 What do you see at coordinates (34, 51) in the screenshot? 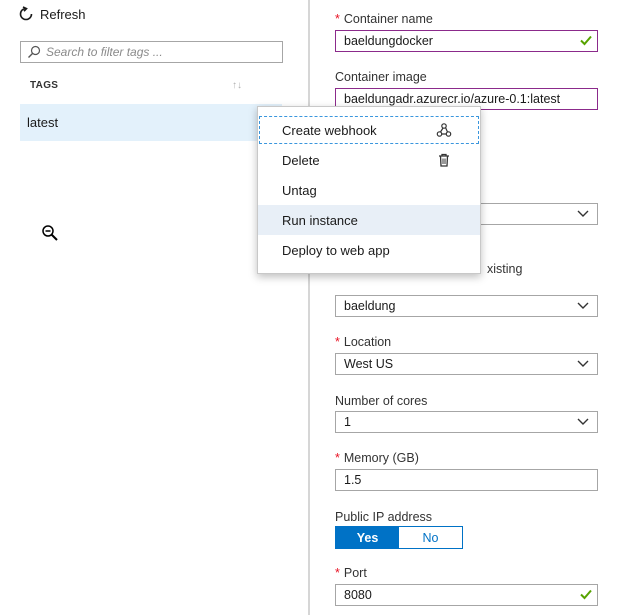
I see `search-icon` at bounding box center [34, 51].